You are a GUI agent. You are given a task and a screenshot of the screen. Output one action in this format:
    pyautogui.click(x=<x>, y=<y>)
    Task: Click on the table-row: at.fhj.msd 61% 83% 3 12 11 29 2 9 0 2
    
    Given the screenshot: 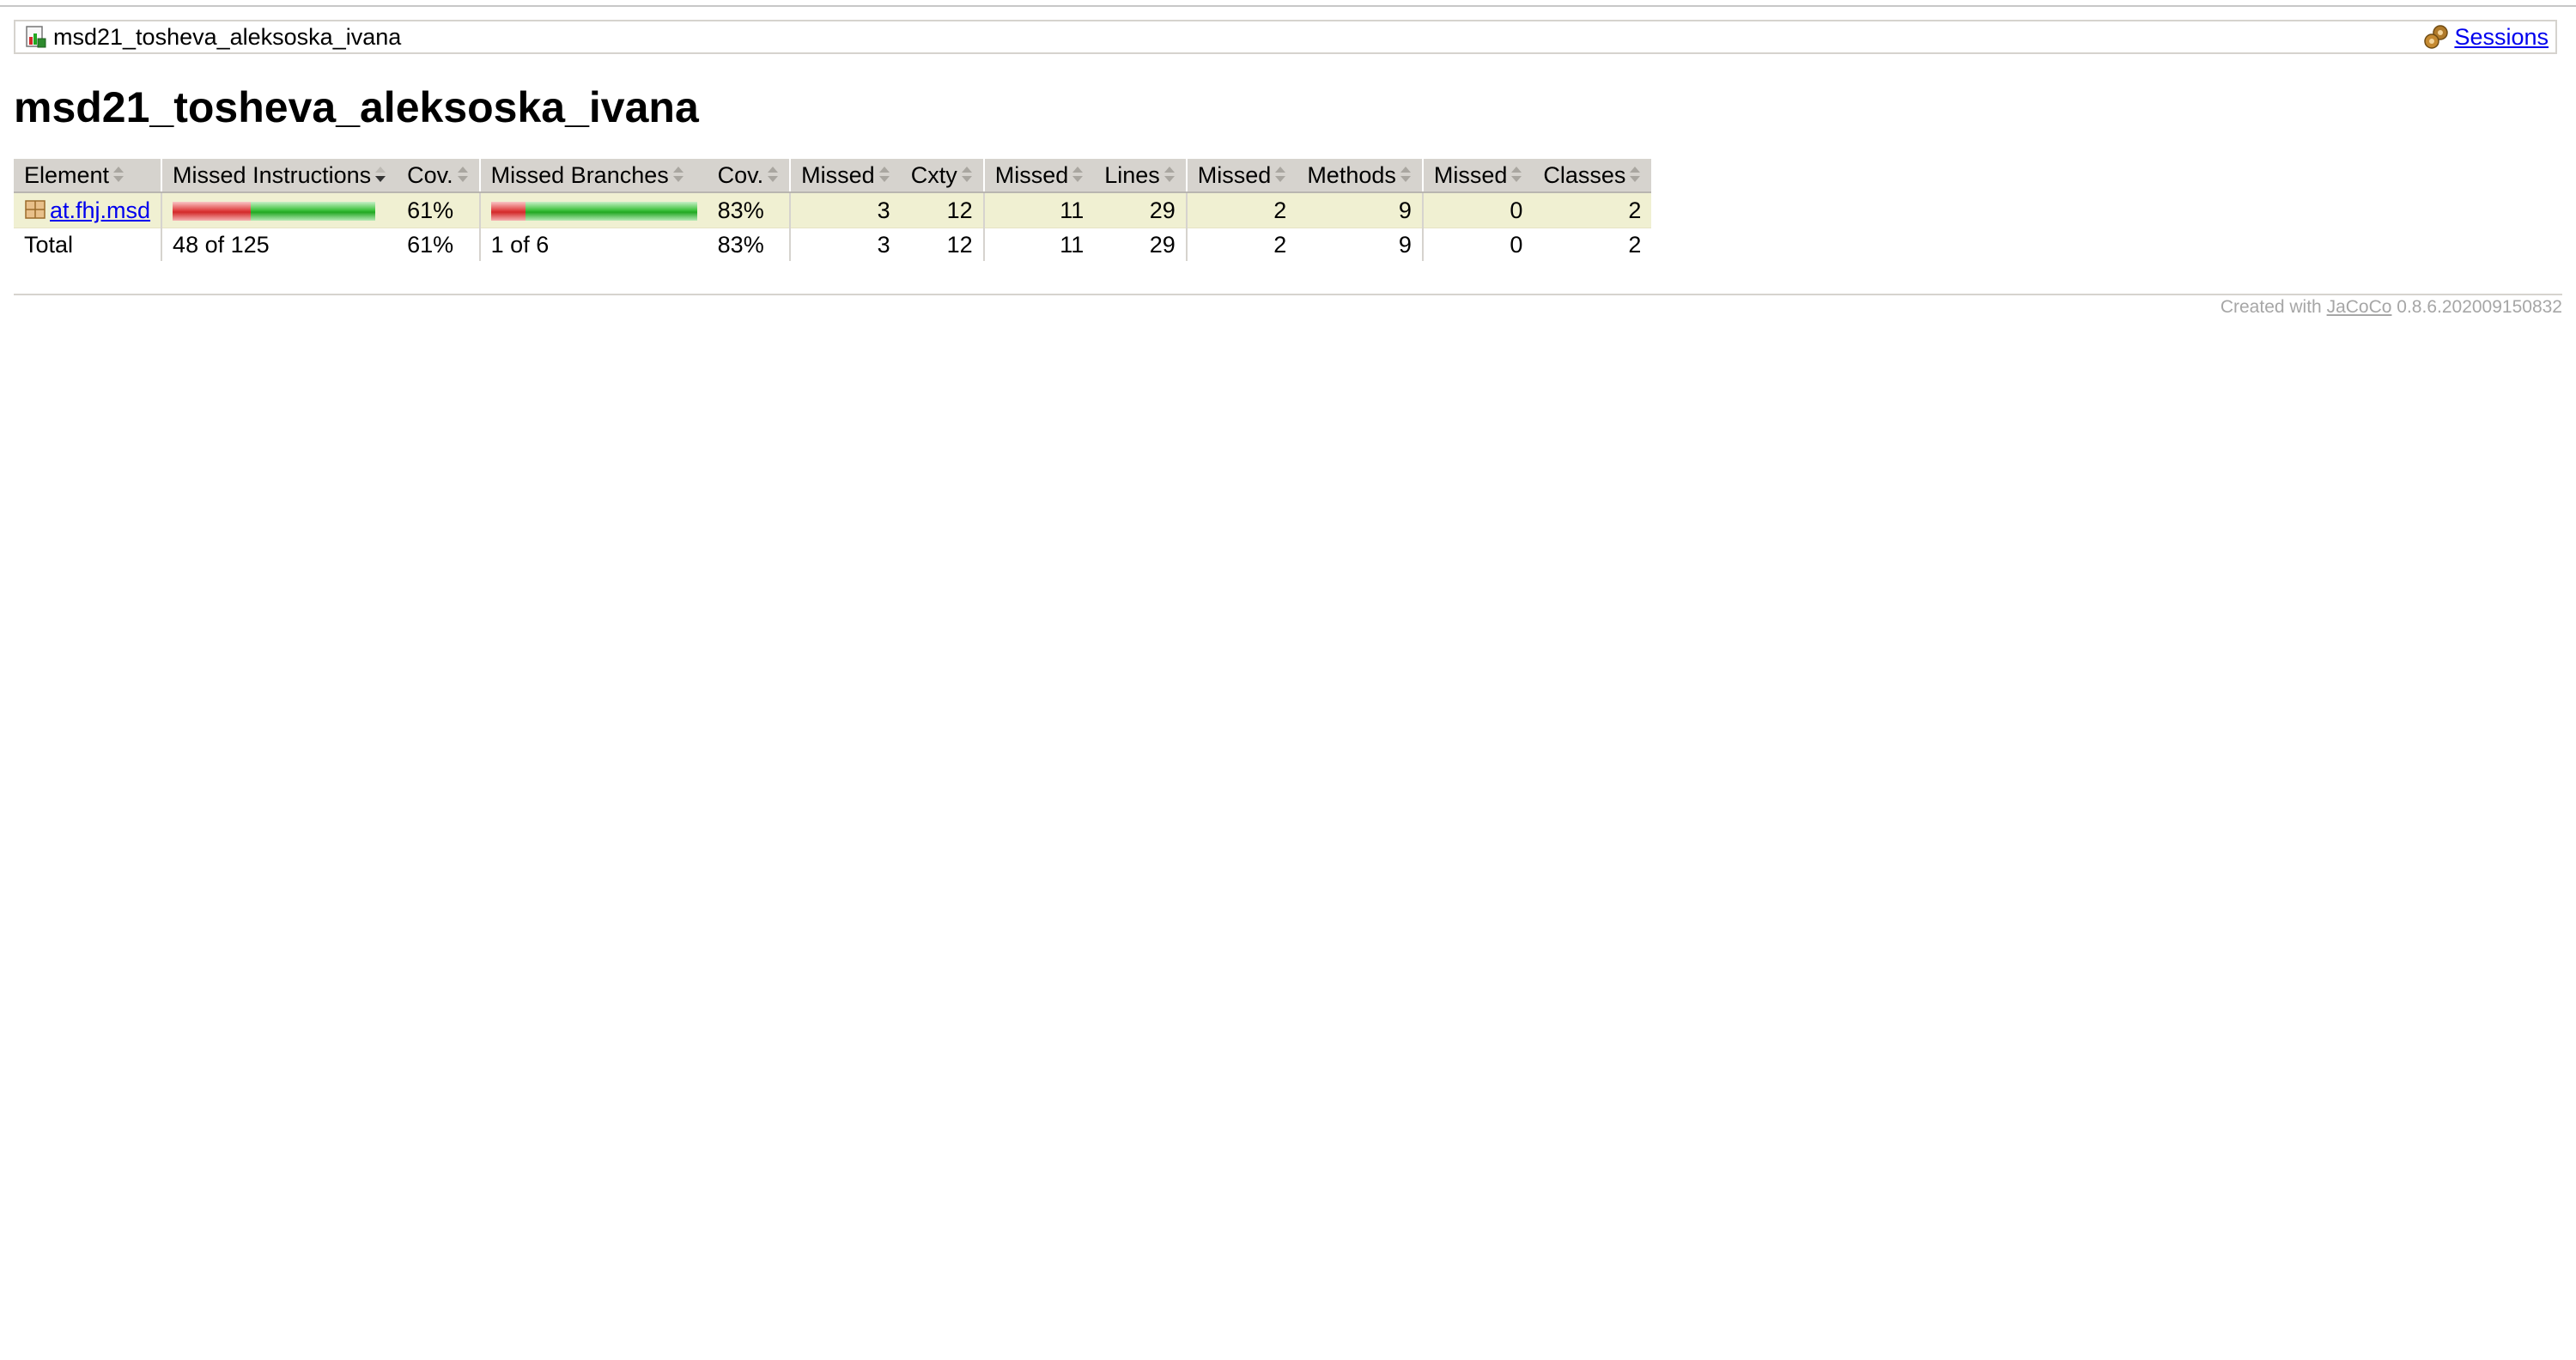 What is the action you would take?
    pyautogui.click(x=833, y=210)
    